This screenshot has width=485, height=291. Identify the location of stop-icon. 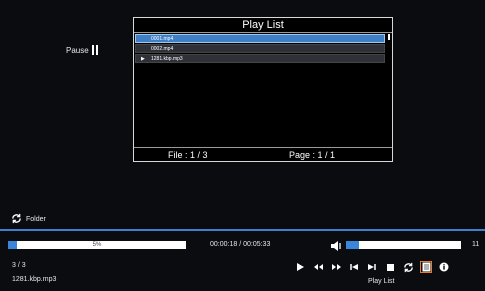
(390, 267).